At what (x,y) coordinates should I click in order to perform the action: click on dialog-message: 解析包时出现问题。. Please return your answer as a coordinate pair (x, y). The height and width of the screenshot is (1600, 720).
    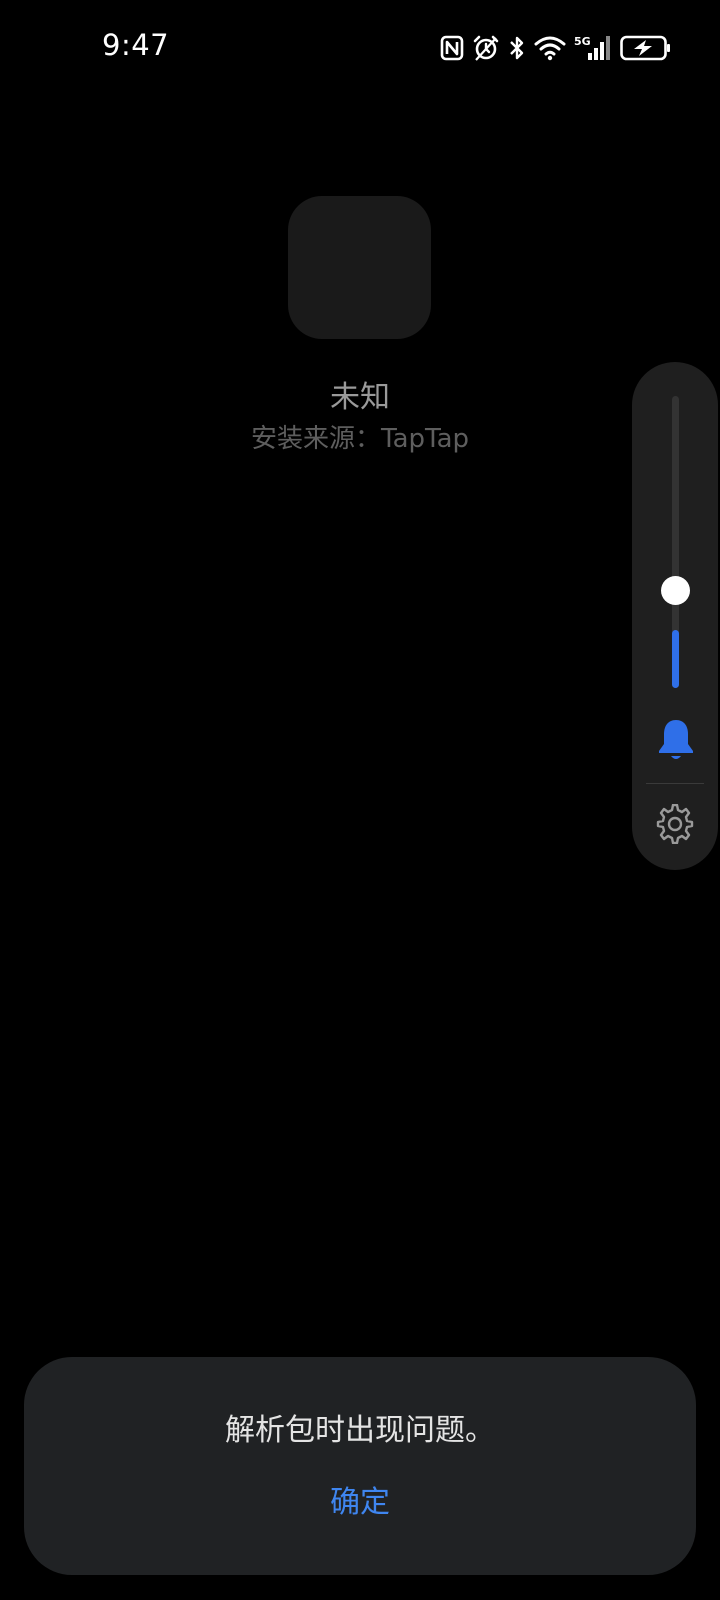
    Looking at the image, I should click on (360, 1430).